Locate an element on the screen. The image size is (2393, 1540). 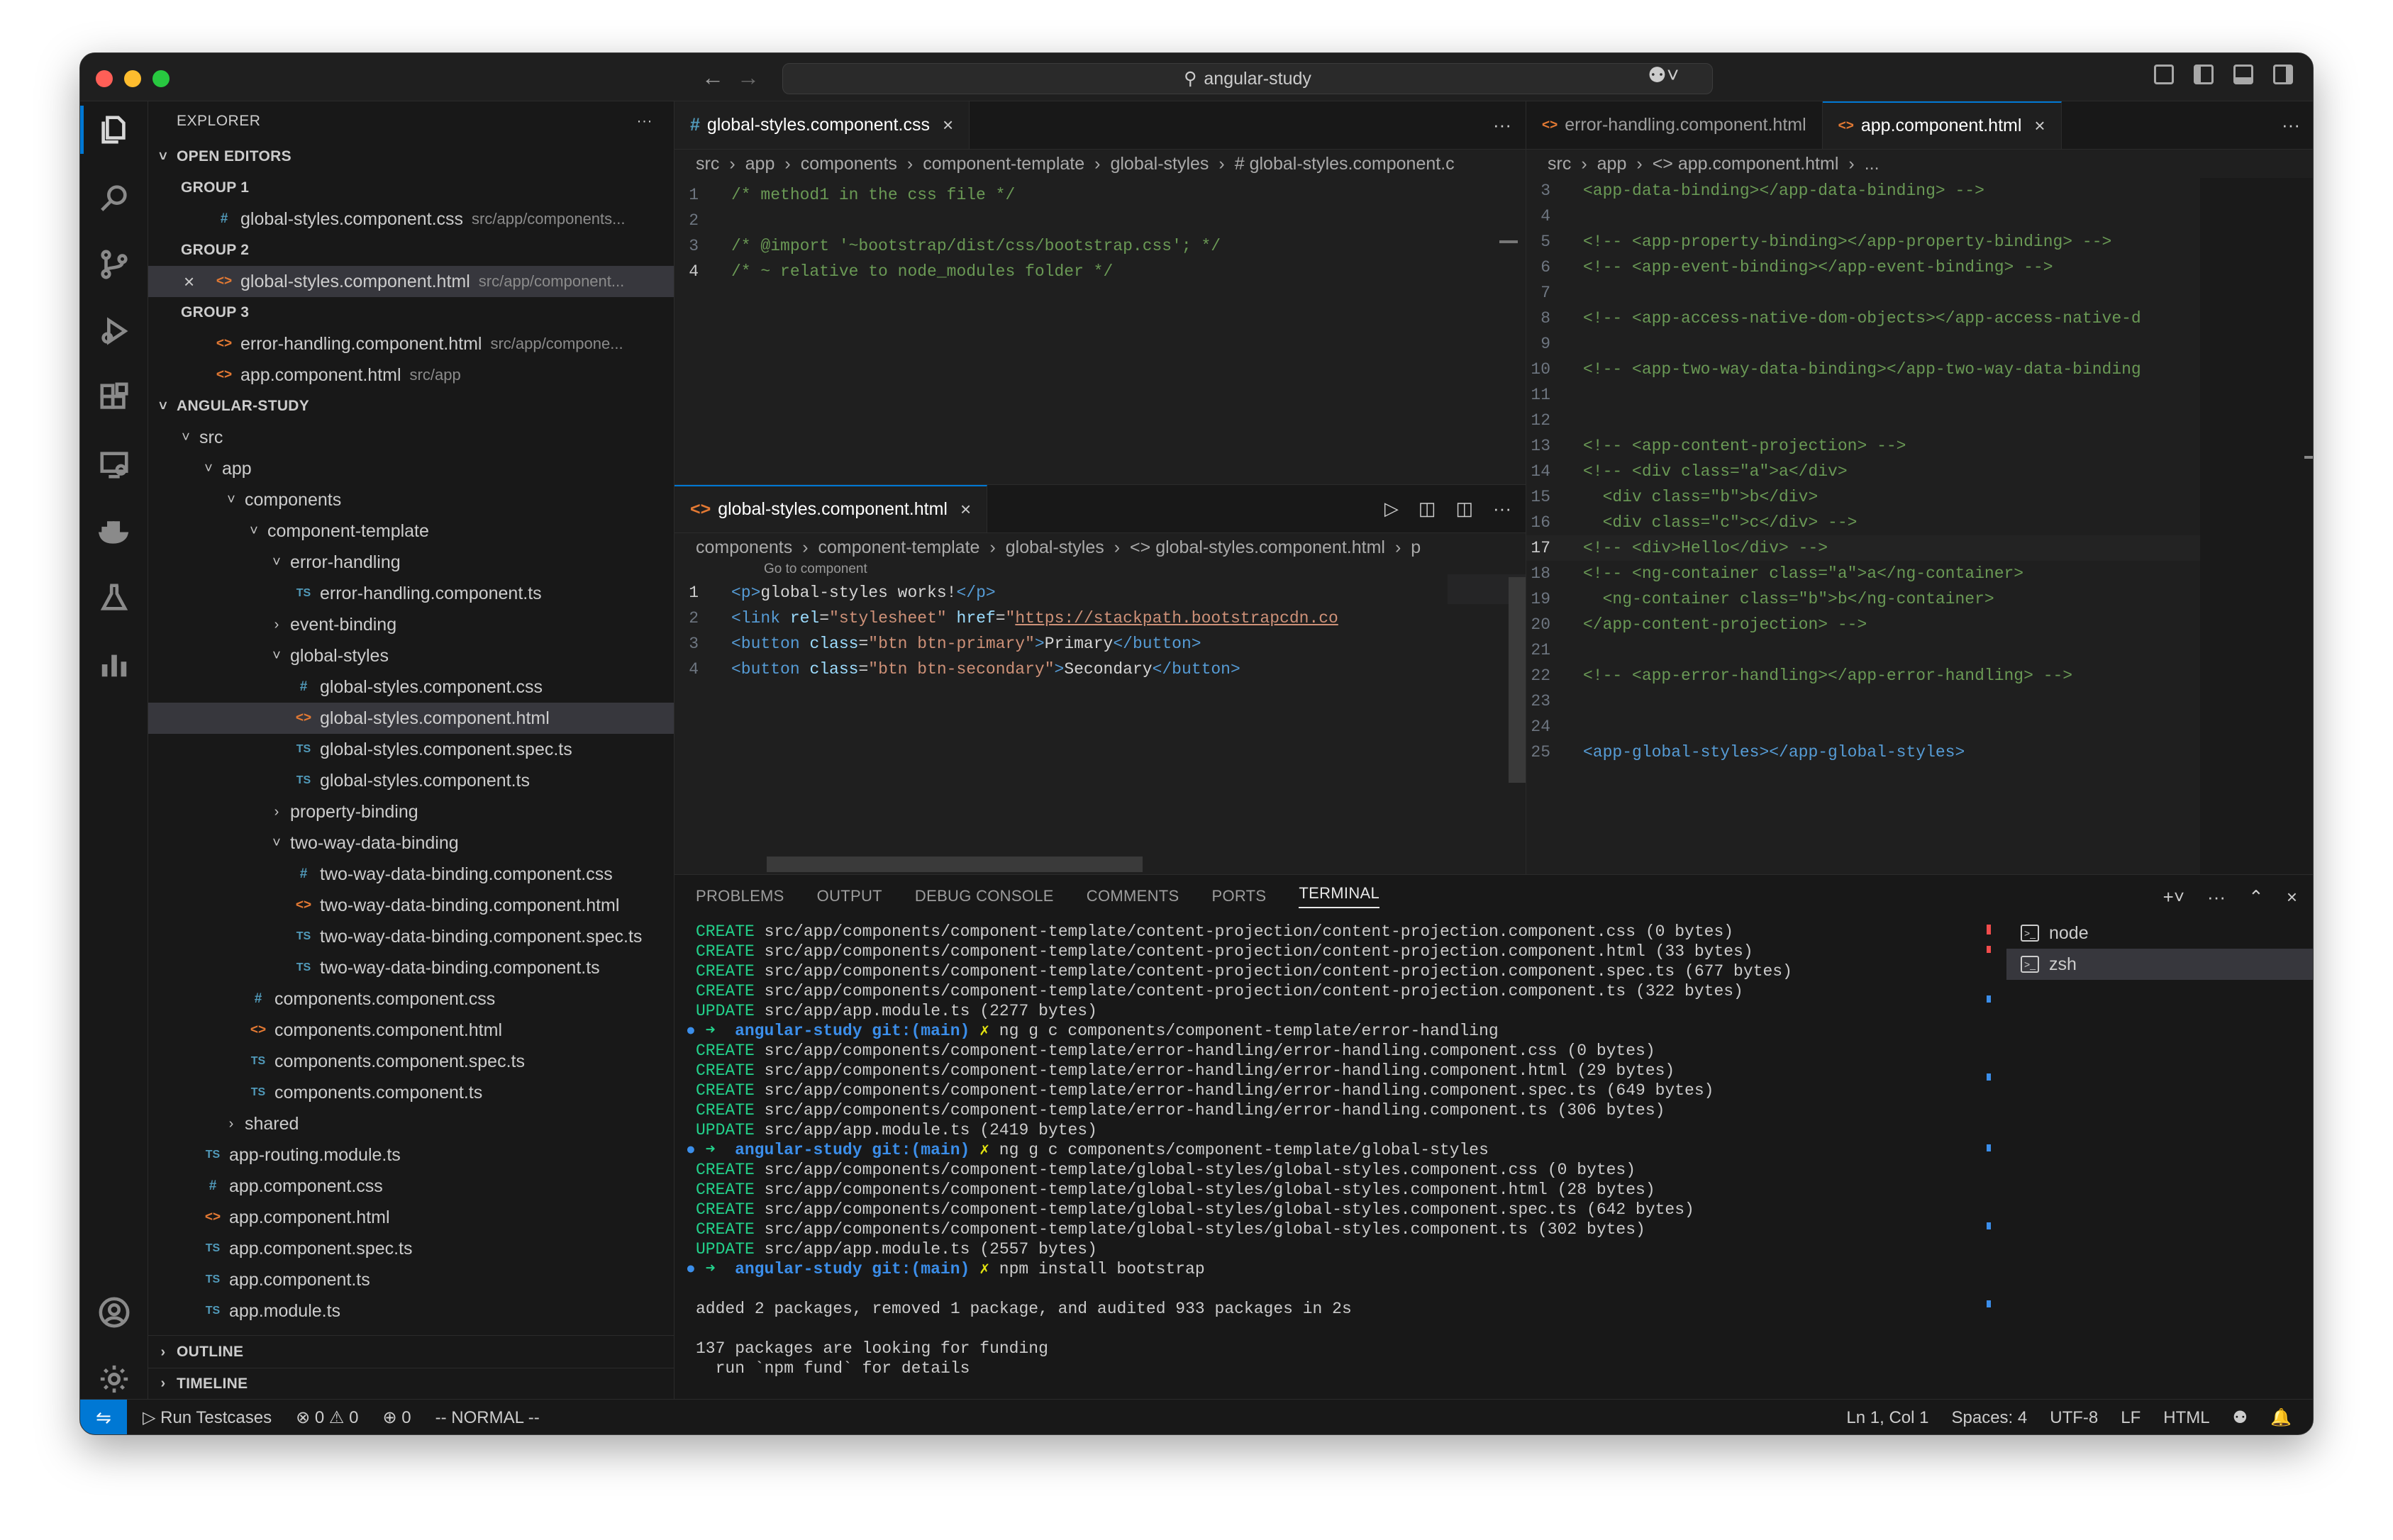
command-center-search: ⚲ angular-study is located at coordinates (1247, 78).